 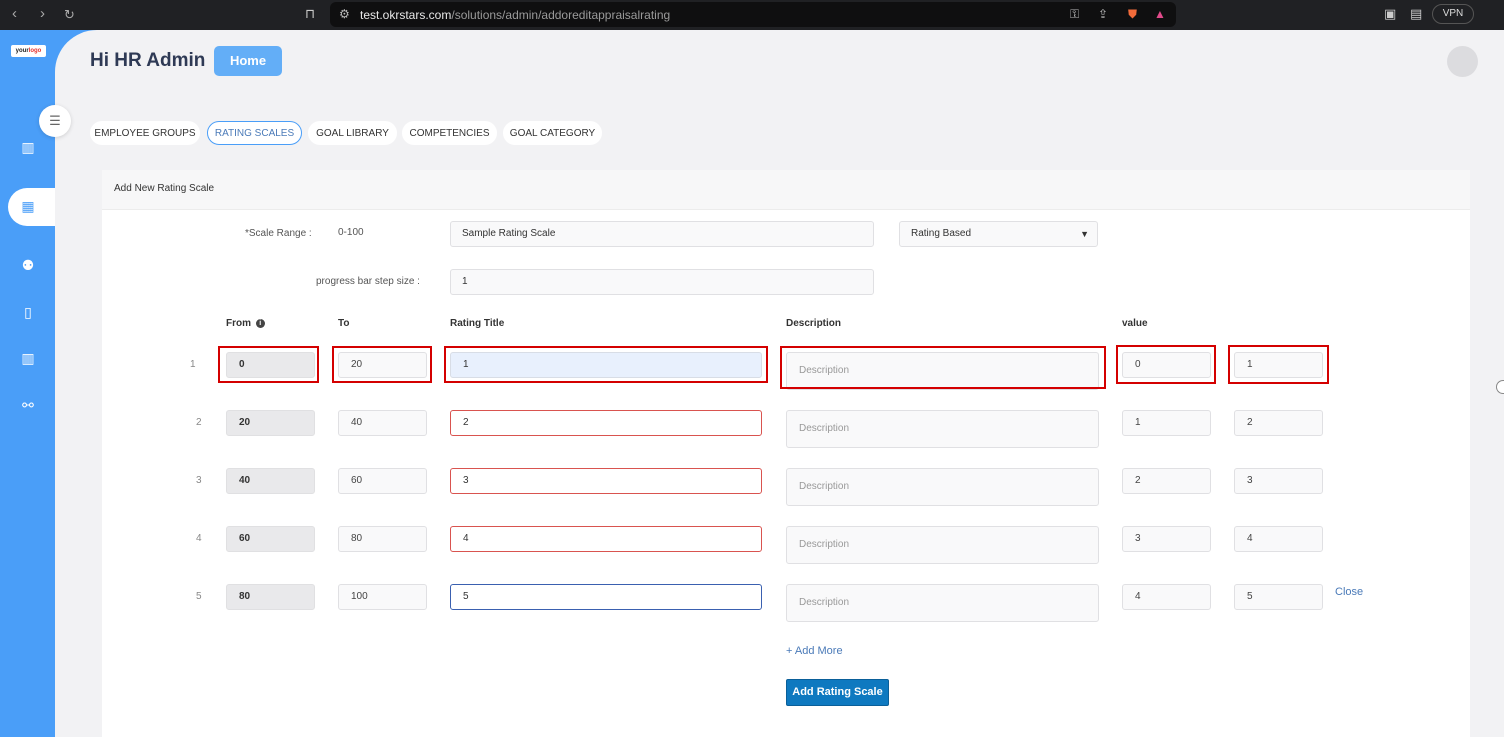 What do you see at coordinates (814, 651) in the screenshot?
I see `add-more-link: + Add More` at bounding box center [814, 651].